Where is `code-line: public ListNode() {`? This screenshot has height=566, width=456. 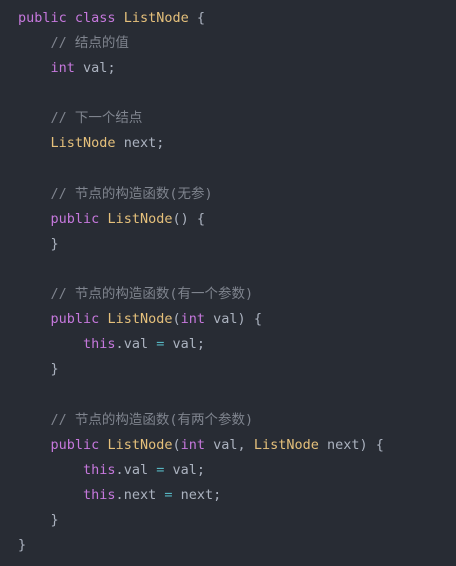
code-line: public ListNode() { is located at coordinates (237, 219).